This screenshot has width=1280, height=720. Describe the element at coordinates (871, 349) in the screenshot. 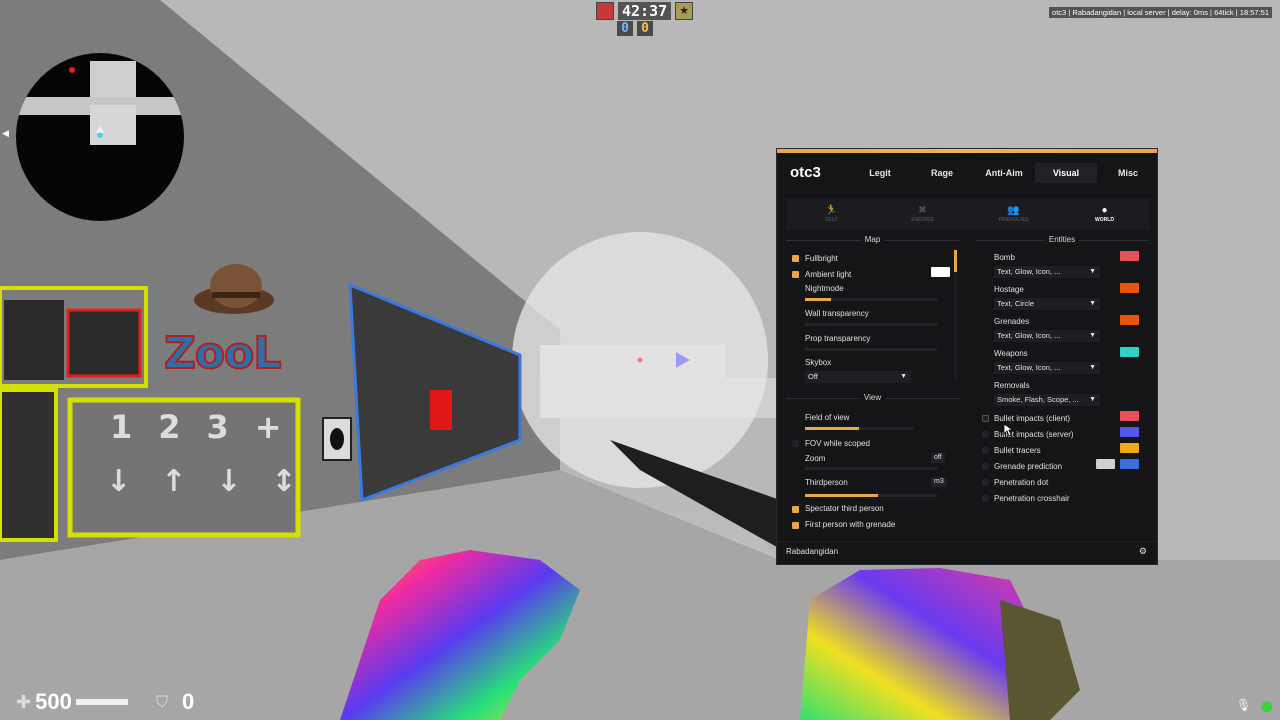

I see `prop-transparency-slider` at that location.